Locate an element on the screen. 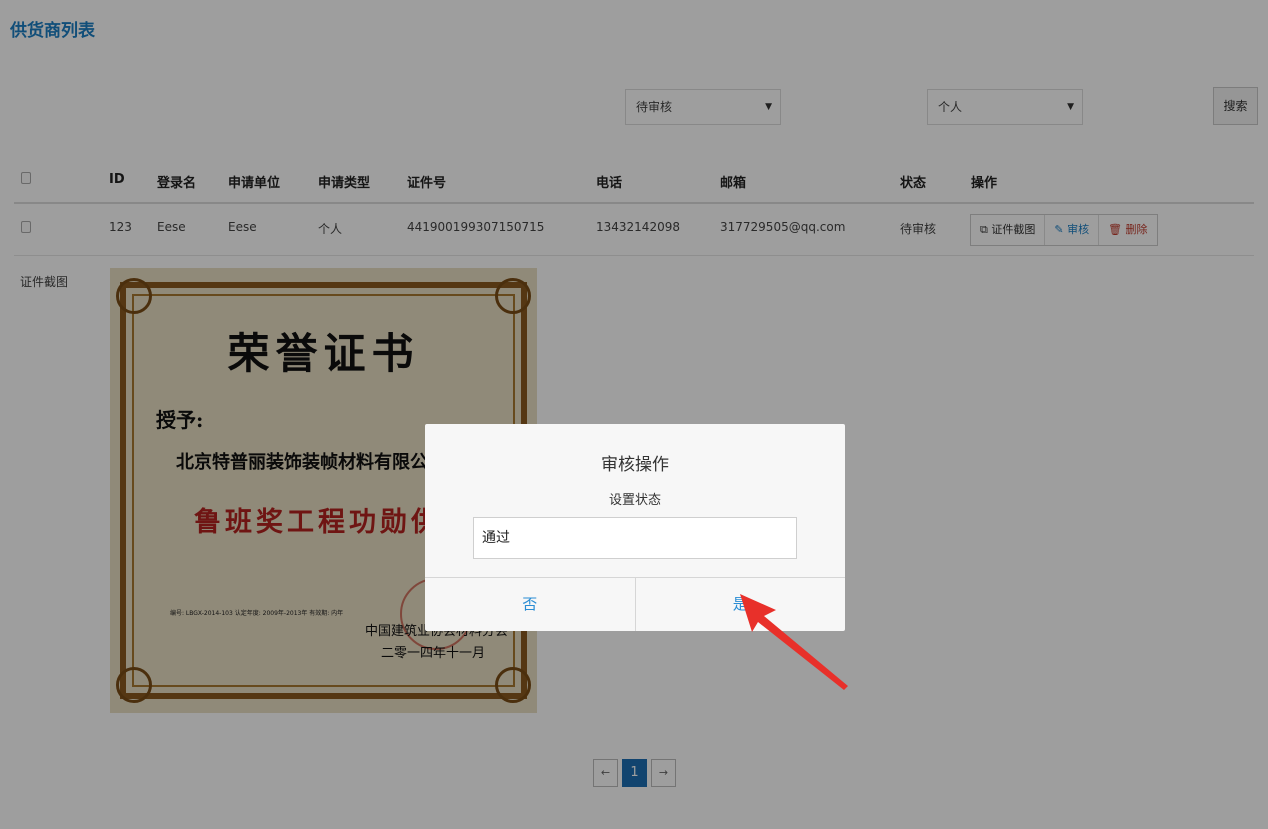  no-button: 否 is located at coordinates (530, 604).